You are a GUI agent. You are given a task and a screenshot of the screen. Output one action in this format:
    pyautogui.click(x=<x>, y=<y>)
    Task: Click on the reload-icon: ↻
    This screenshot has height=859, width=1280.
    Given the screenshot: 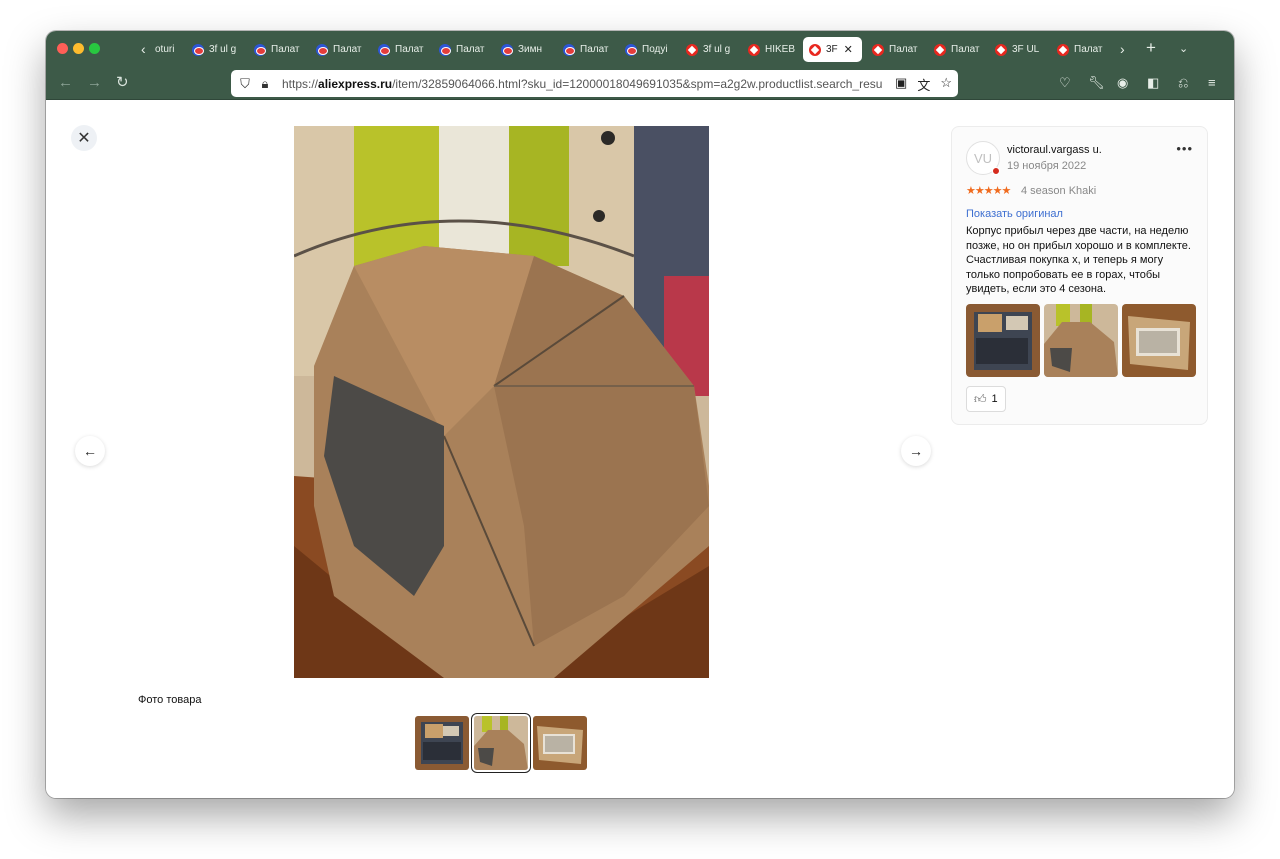 What is the action you would take?
    pyautogui.click(x=122, y=83)
    